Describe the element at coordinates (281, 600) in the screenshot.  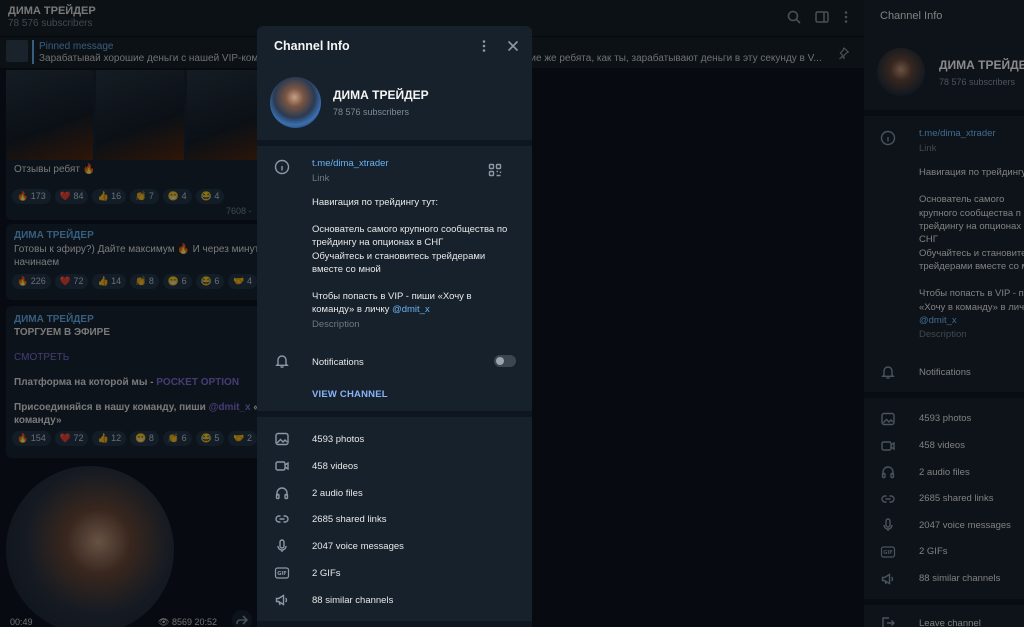
I see `megaphone-icon` at that location.